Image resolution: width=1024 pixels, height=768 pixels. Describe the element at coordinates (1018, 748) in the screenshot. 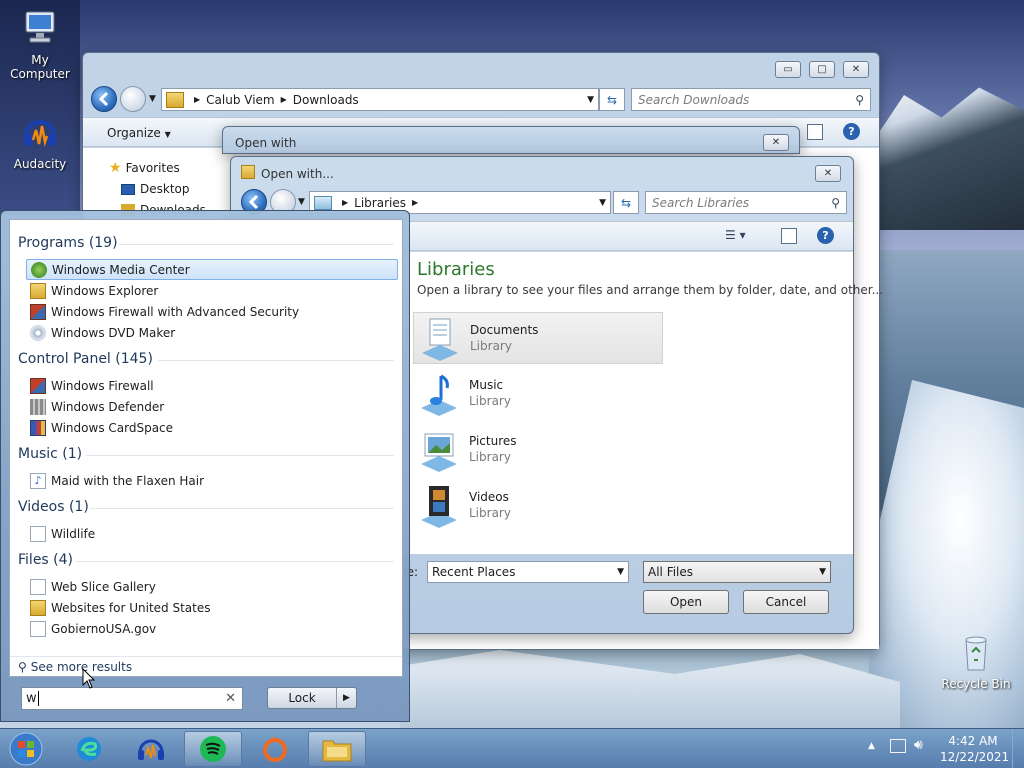

I see `show-desktop-button` at that location.